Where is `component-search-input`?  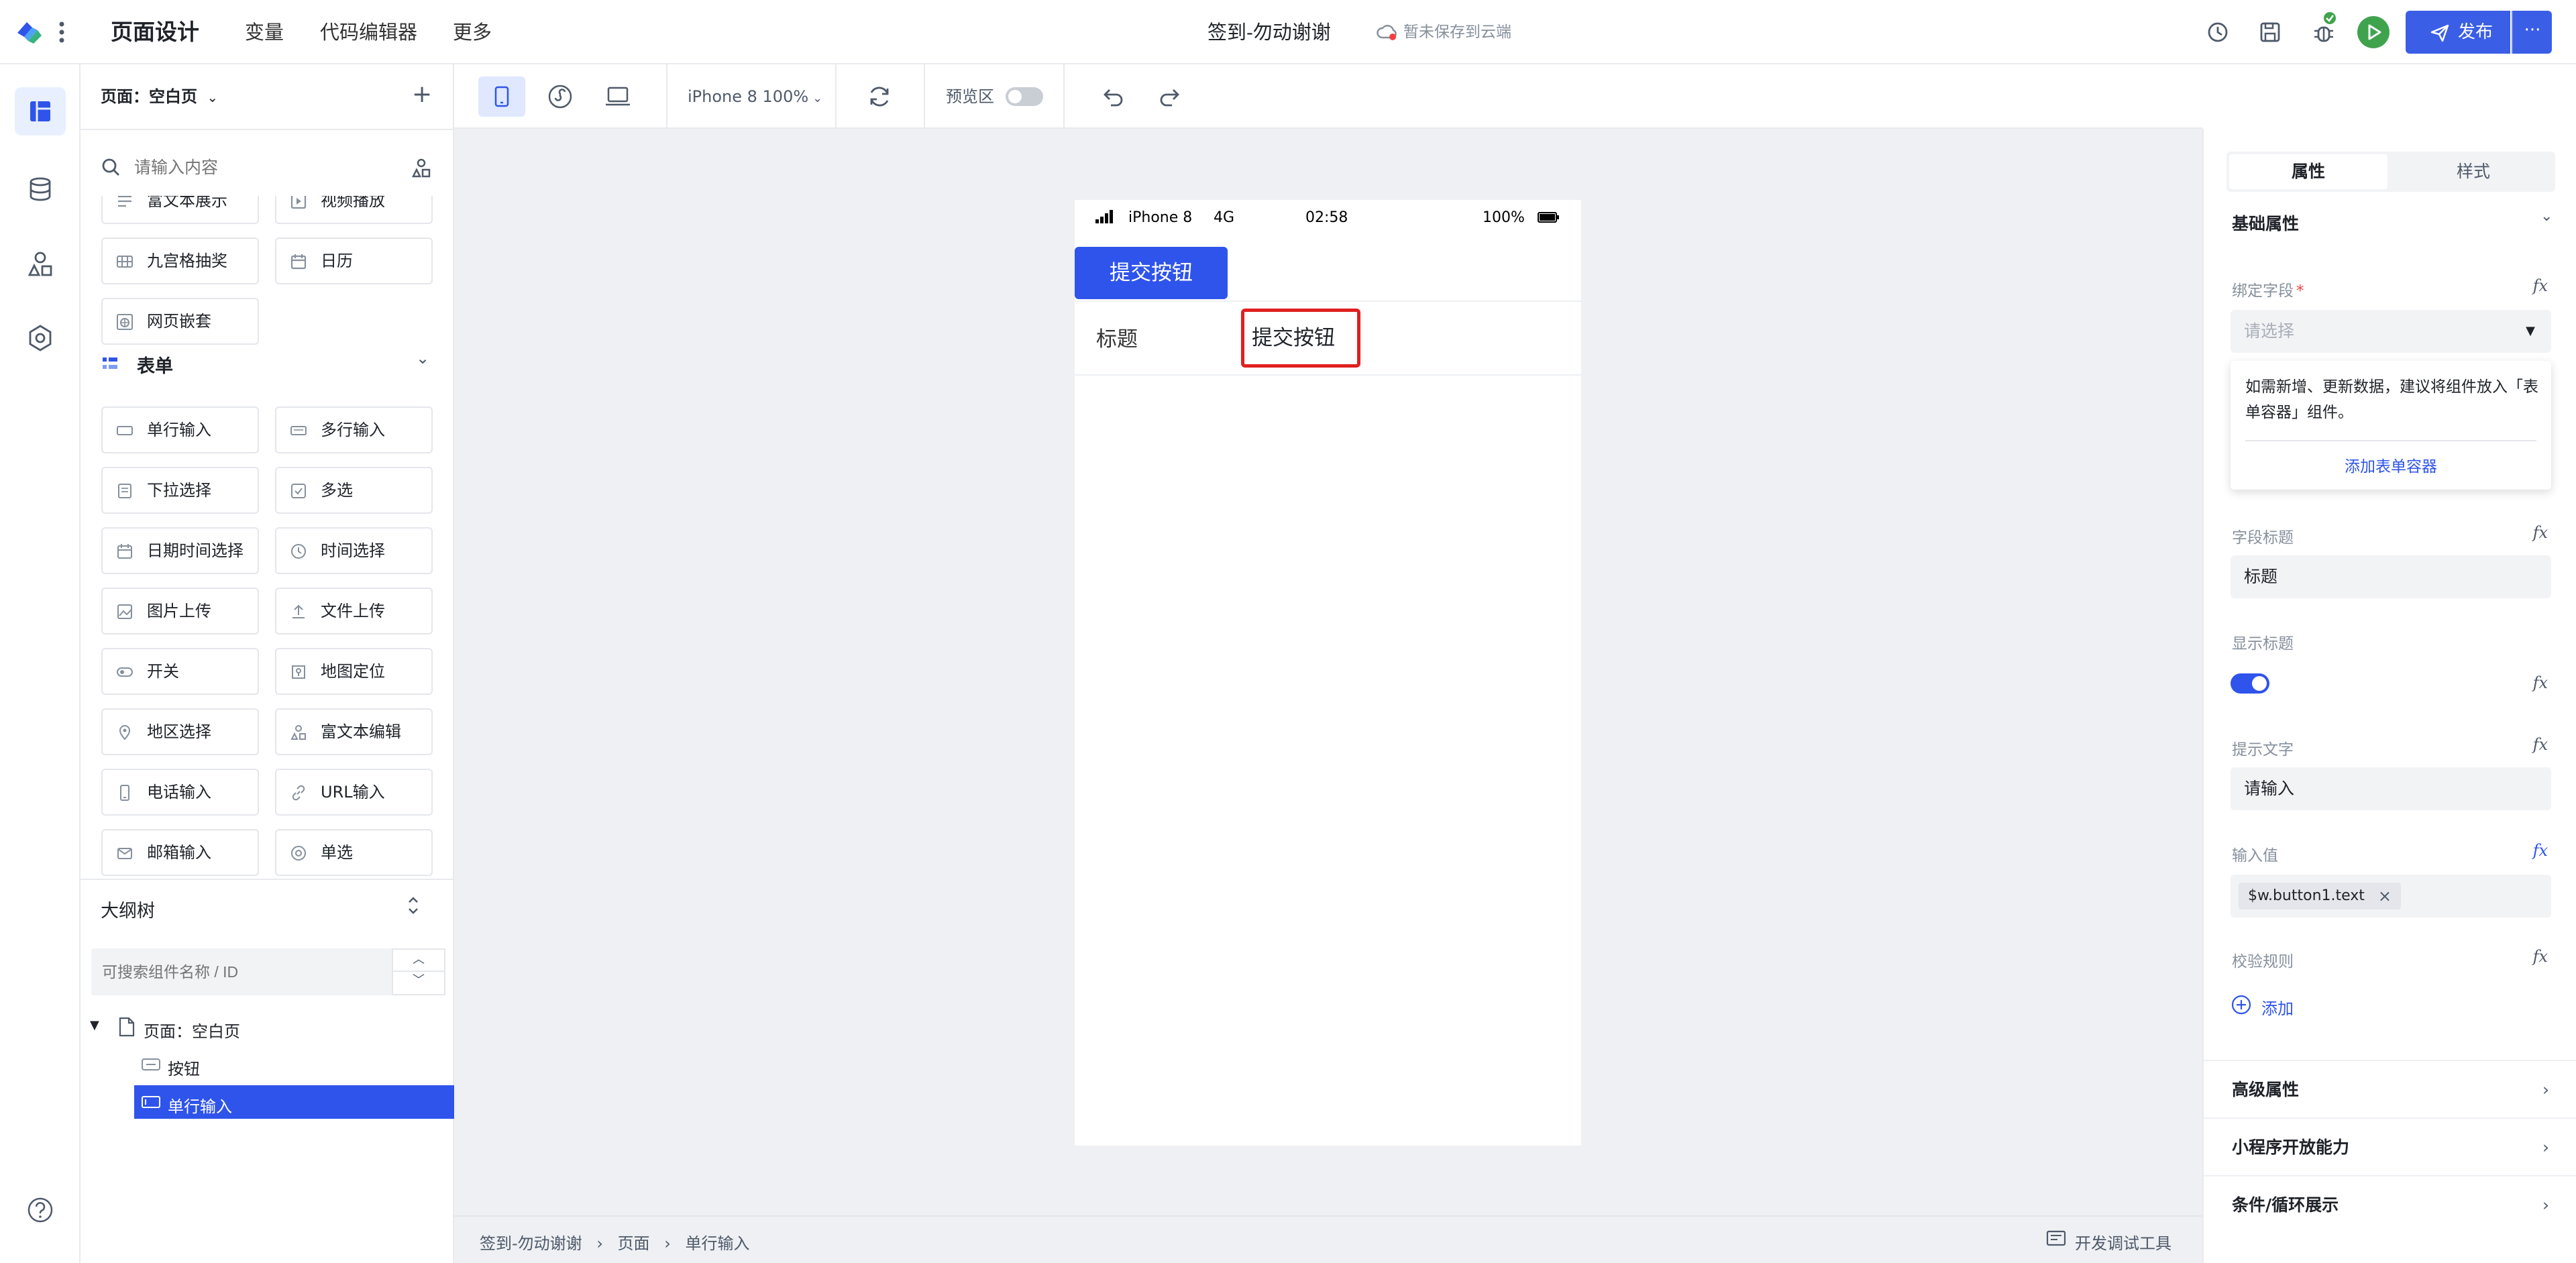
component-search-input is located at coordinates (261, 167).